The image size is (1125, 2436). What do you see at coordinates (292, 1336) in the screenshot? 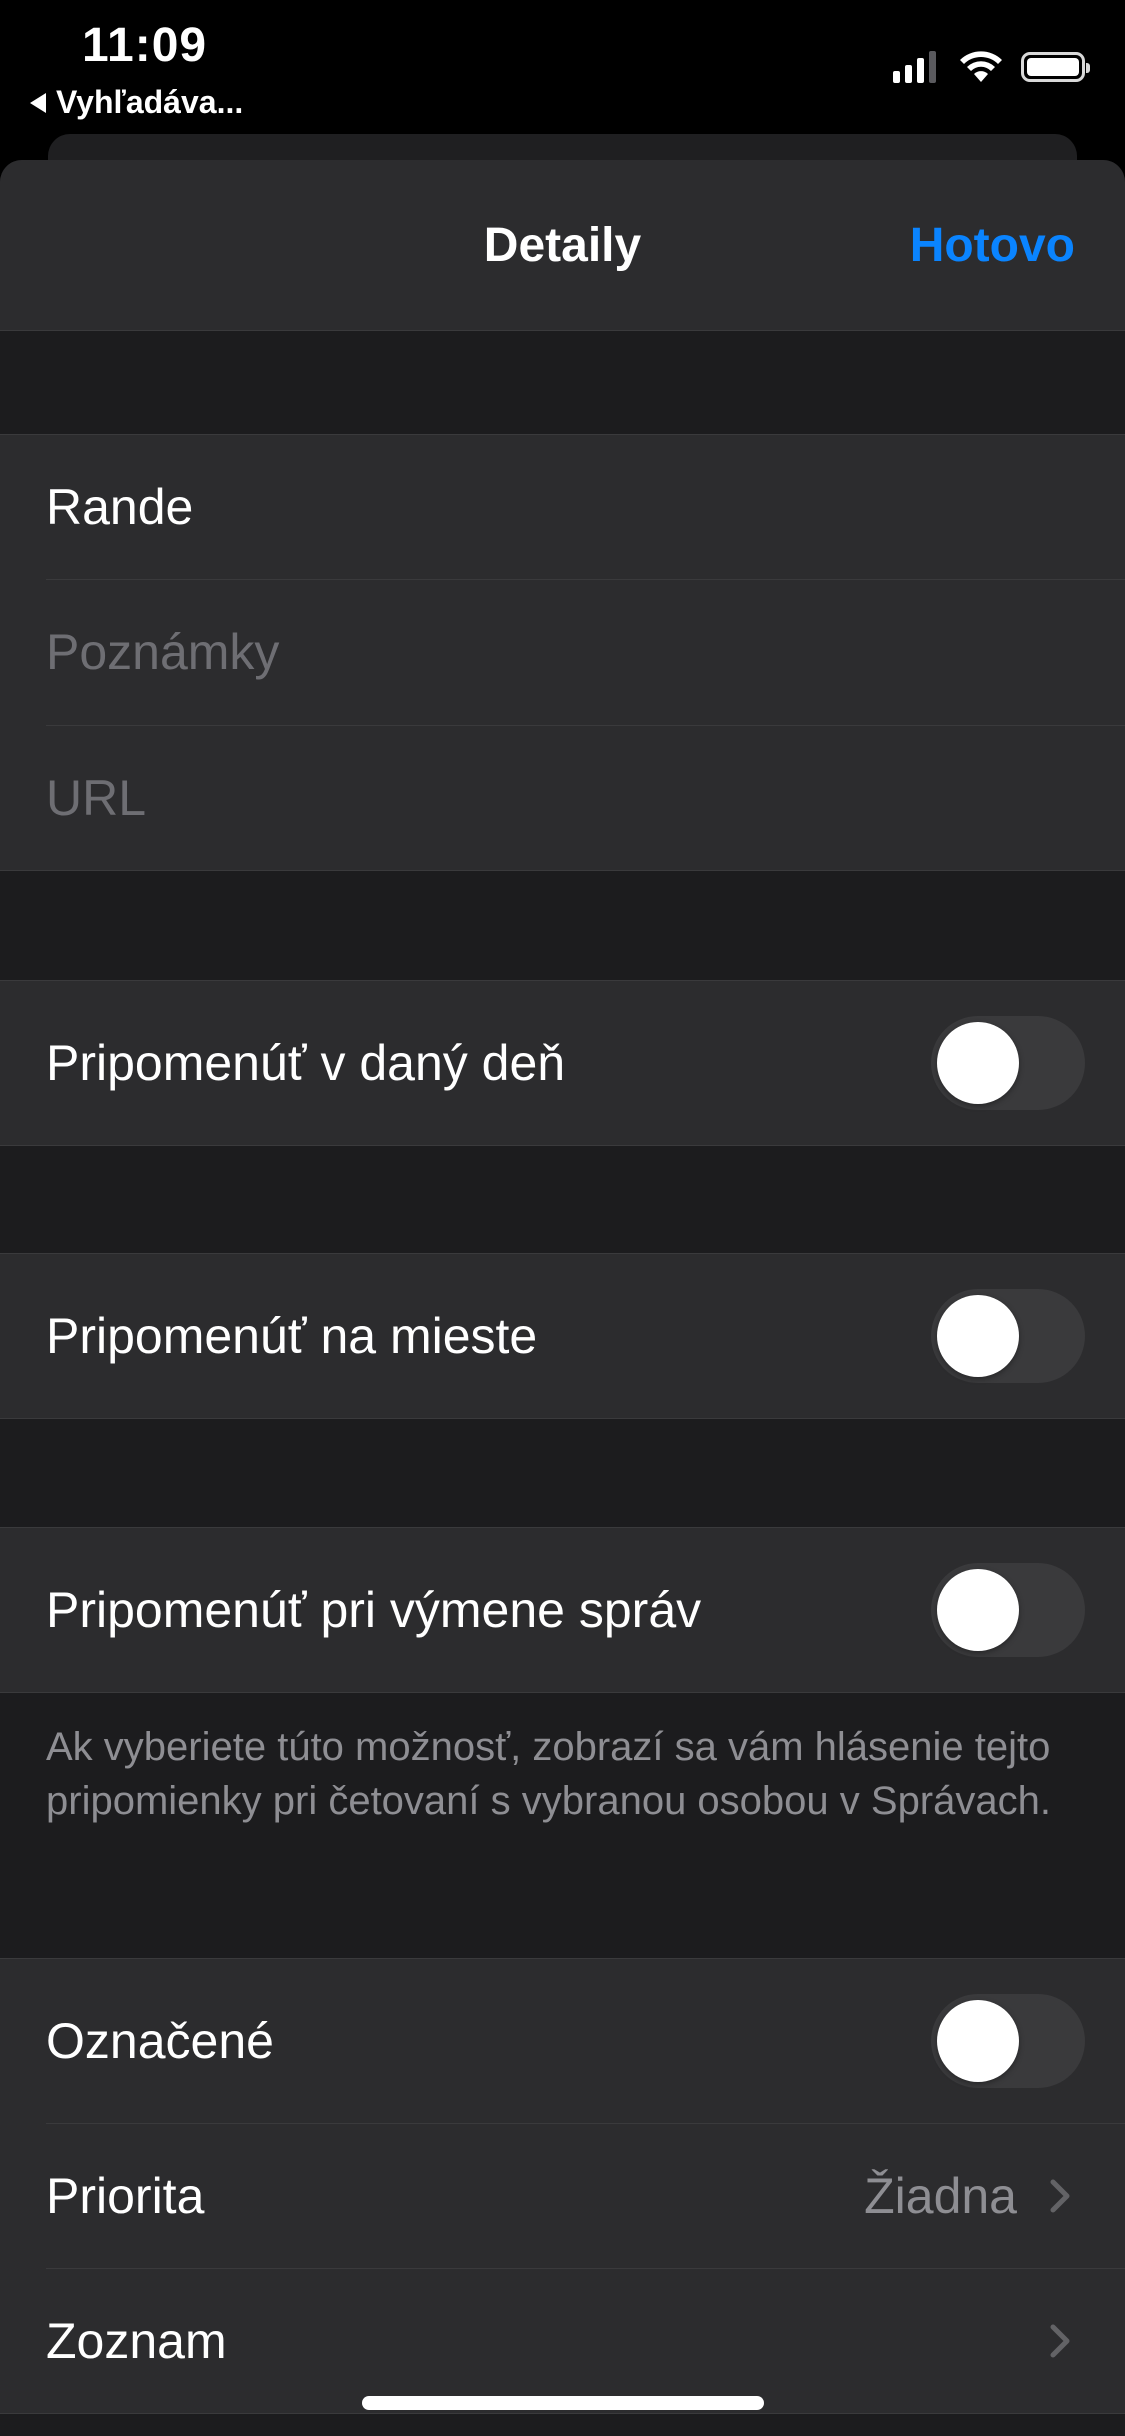
I see `remind-location-label: Pripomenúť na mieste` at bounding box center [292, 1336].